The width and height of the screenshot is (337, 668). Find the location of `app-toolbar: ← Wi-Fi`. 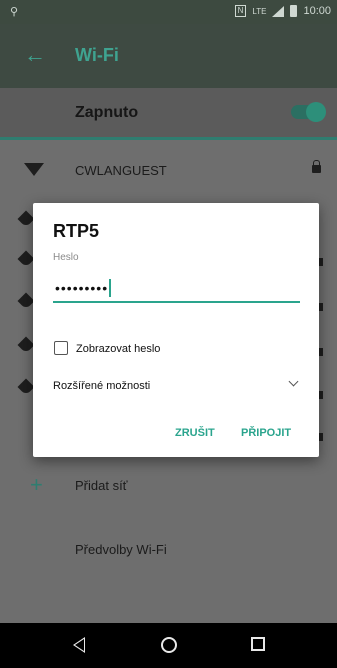

app-toolbar: ← Wi-Fi is located at coordinates (168, 56).